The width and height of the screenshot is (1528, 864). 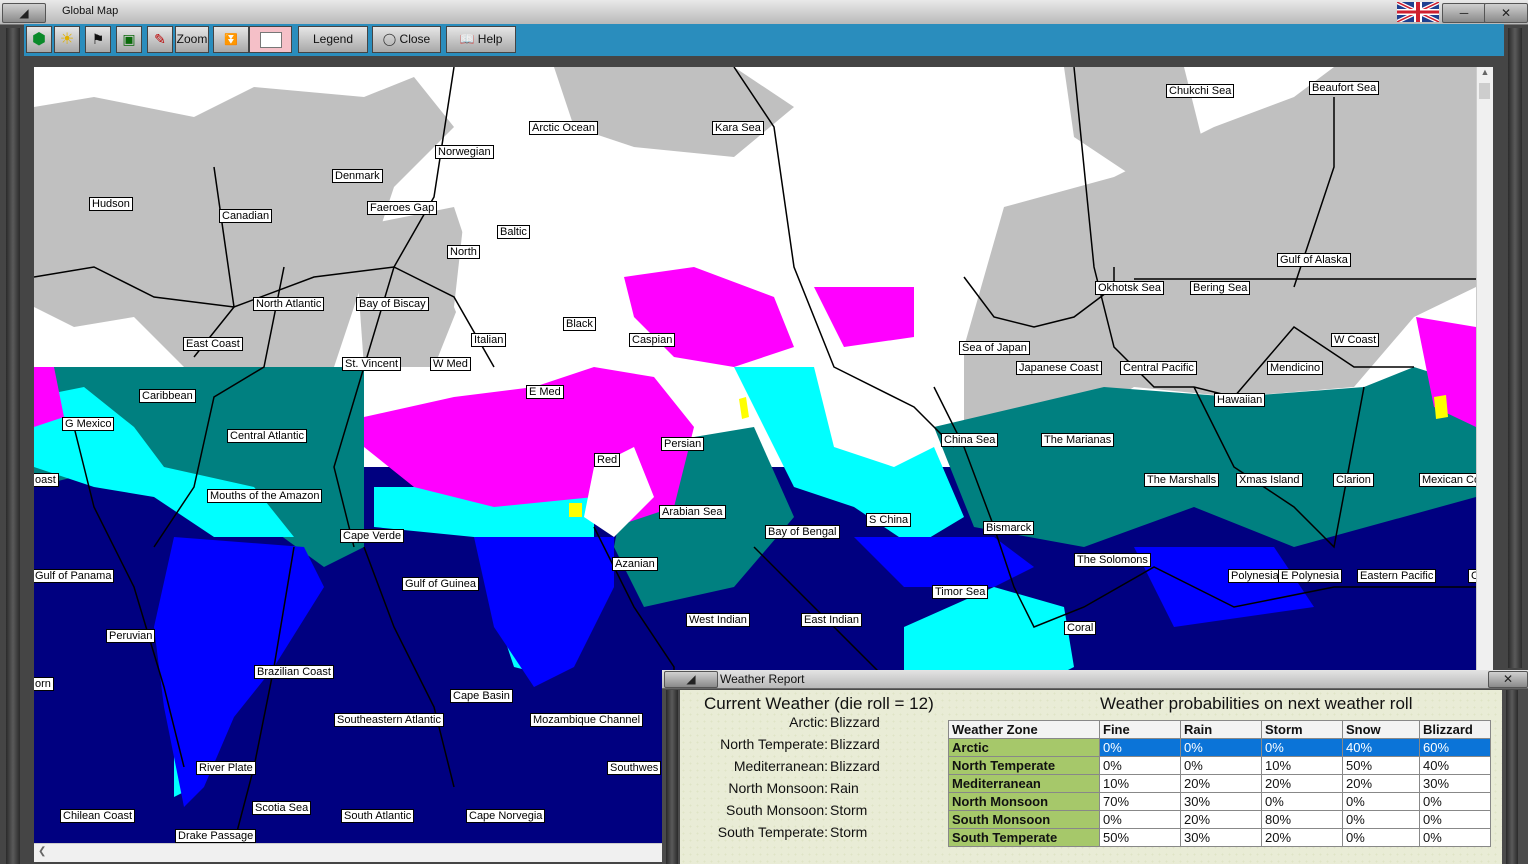 What do you see at coordinates (481, 39) in the screenshot?
I see `help-button: 📖 Help` at bounding box center [481, 39].